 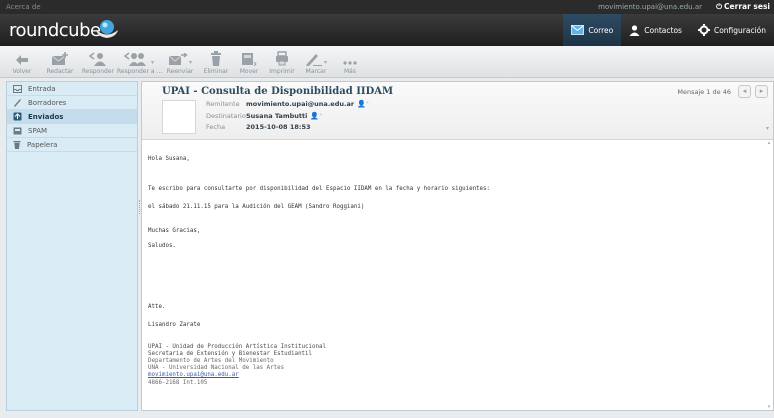 I want to click on date-row: Fecha 2015-10-08 18:53, so click(x=258, y=127).